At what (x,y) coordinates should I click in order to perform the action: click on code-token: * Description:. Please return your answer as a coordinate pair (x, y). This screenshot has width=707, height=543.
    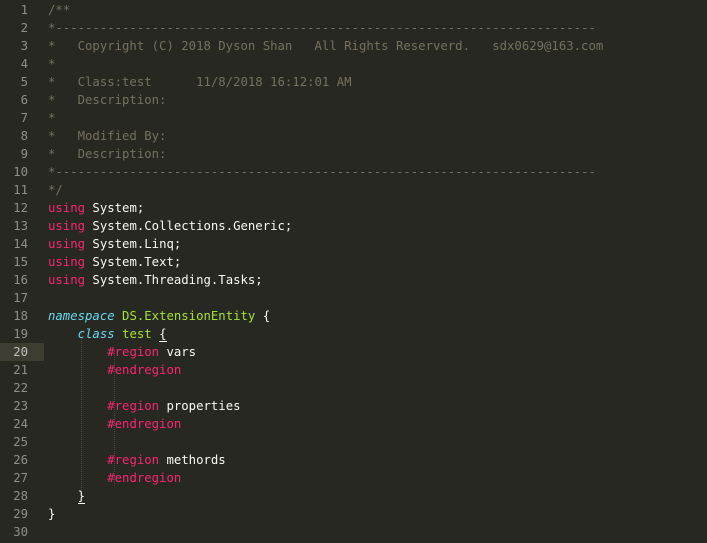
    Looking at the image, I should click on (107, 154).